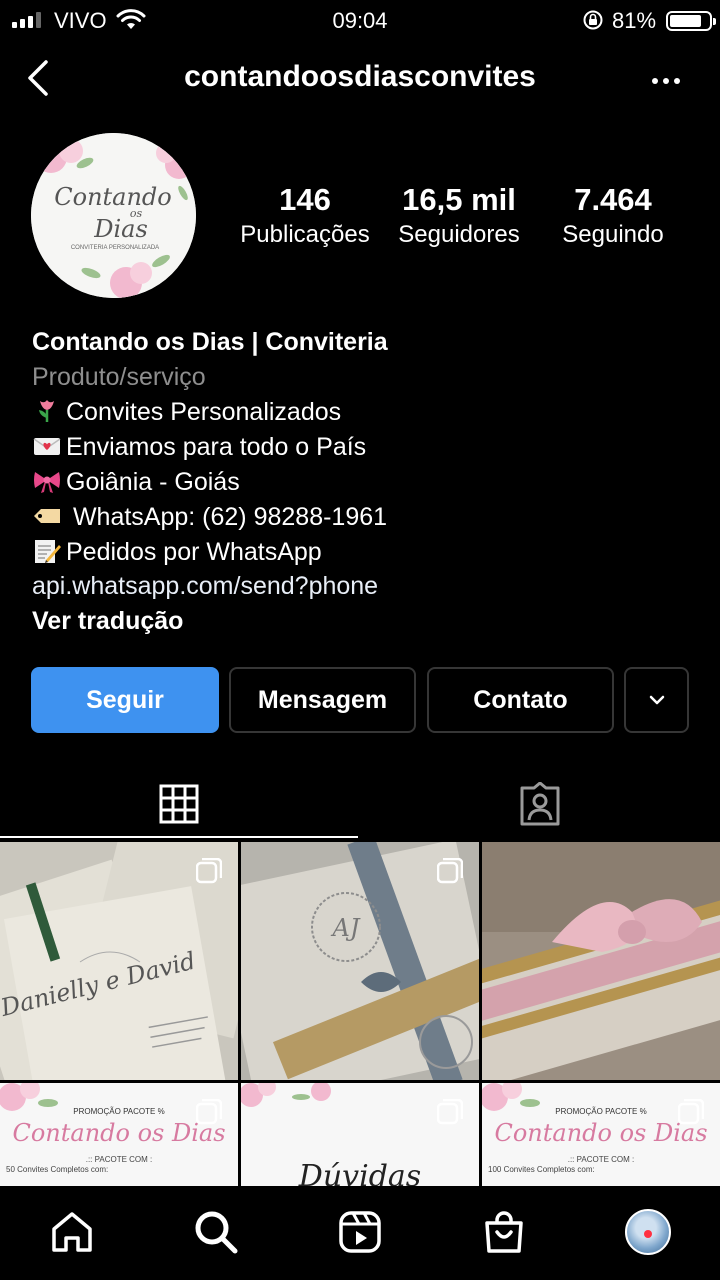 The height and width of the screenshot is (1280, 720). I want to click on more-options-button, so click(668, 81).